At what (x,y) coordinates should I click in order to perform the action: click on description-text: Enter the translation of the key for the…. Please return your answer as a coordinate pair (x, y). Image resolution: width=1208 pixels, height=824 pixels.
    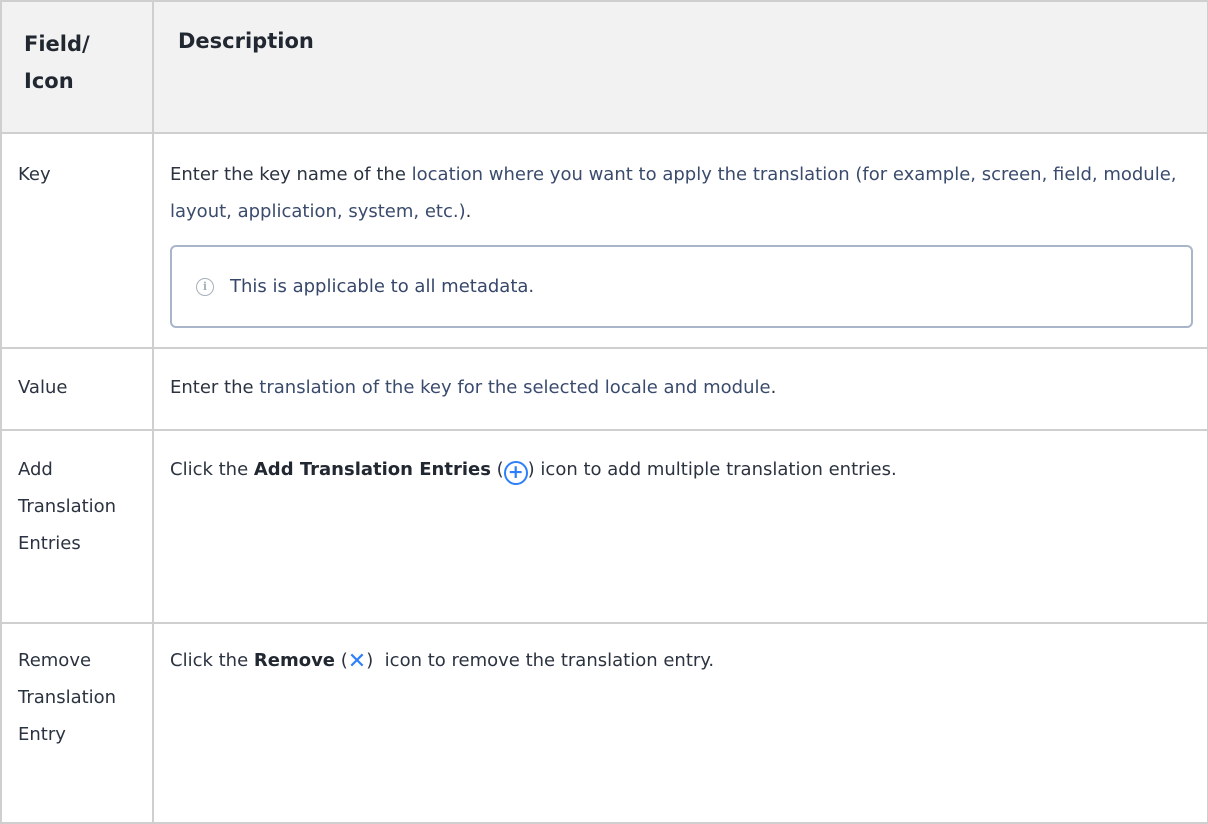
    Looking at the image, I should click on (680, 377).